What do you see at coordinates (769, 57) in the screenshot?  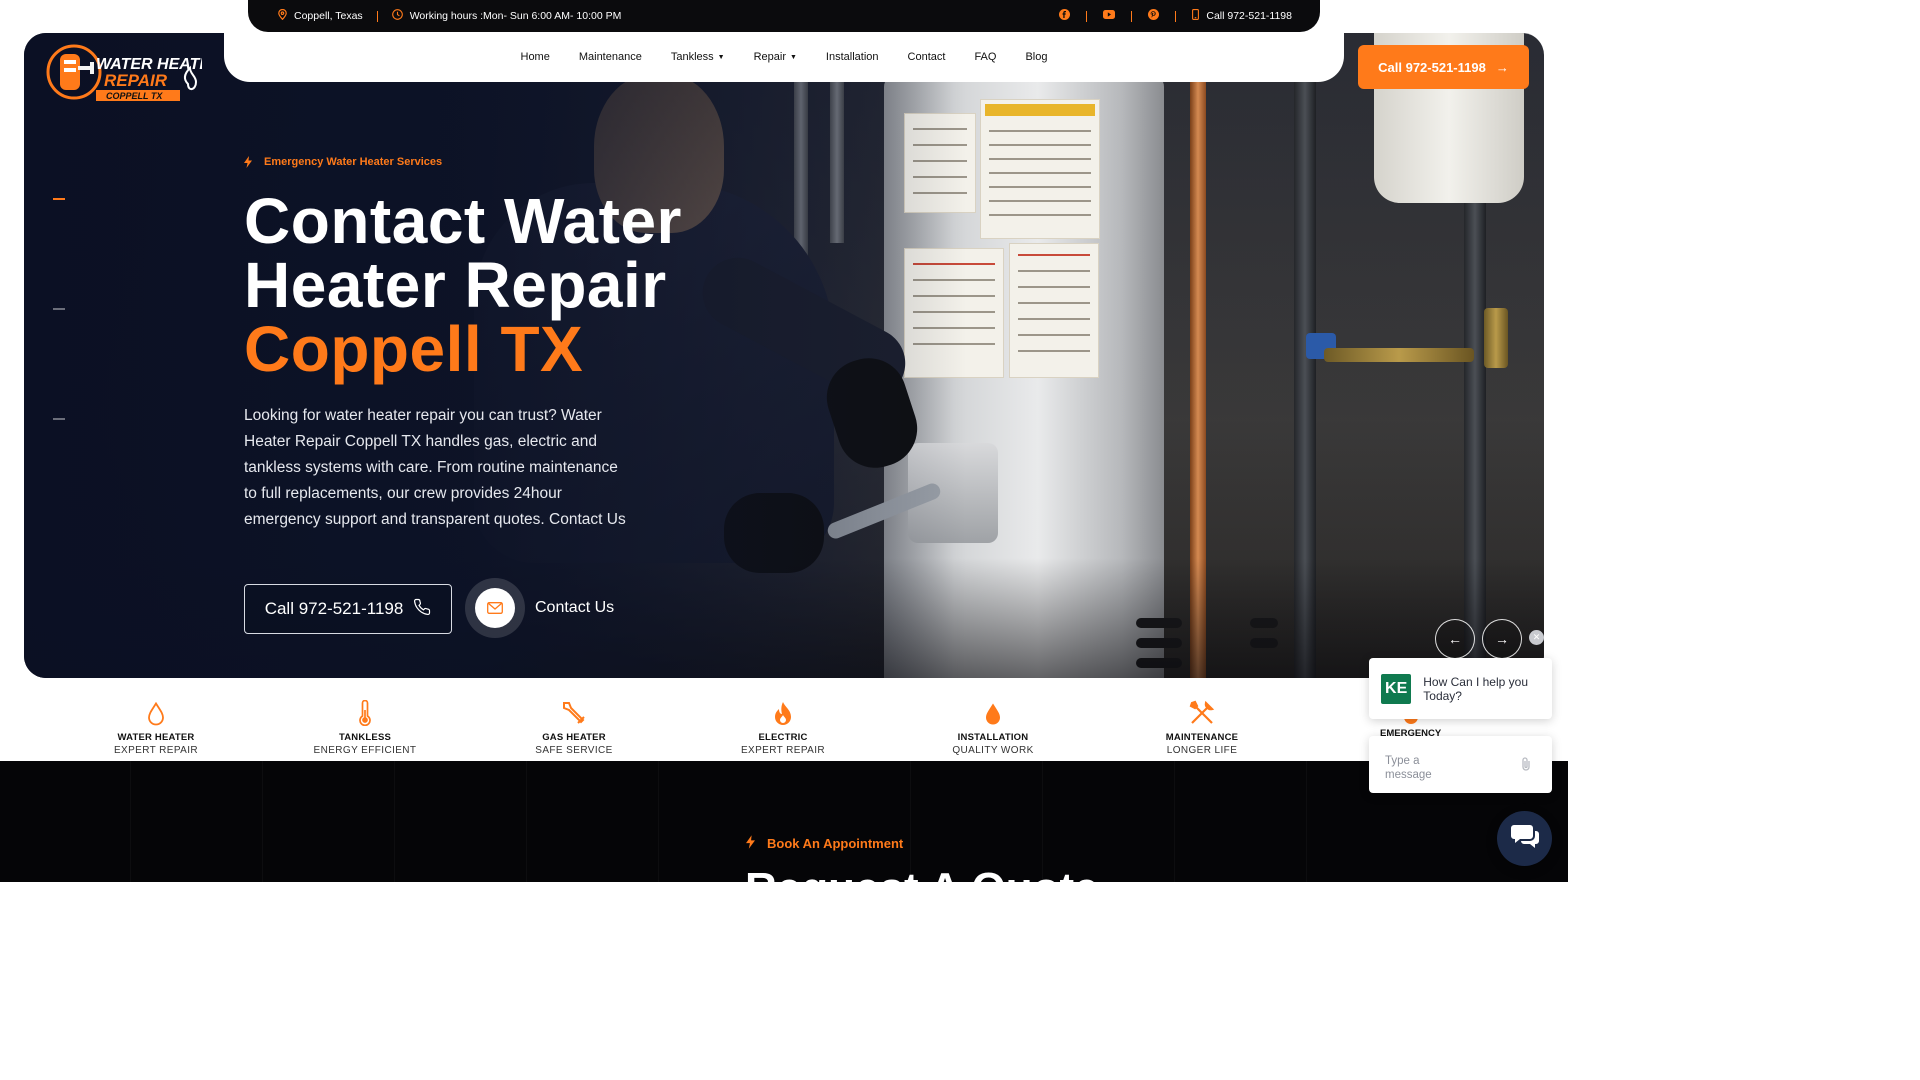 I see `nav-label: Repair` at bounding box center [769, 57].